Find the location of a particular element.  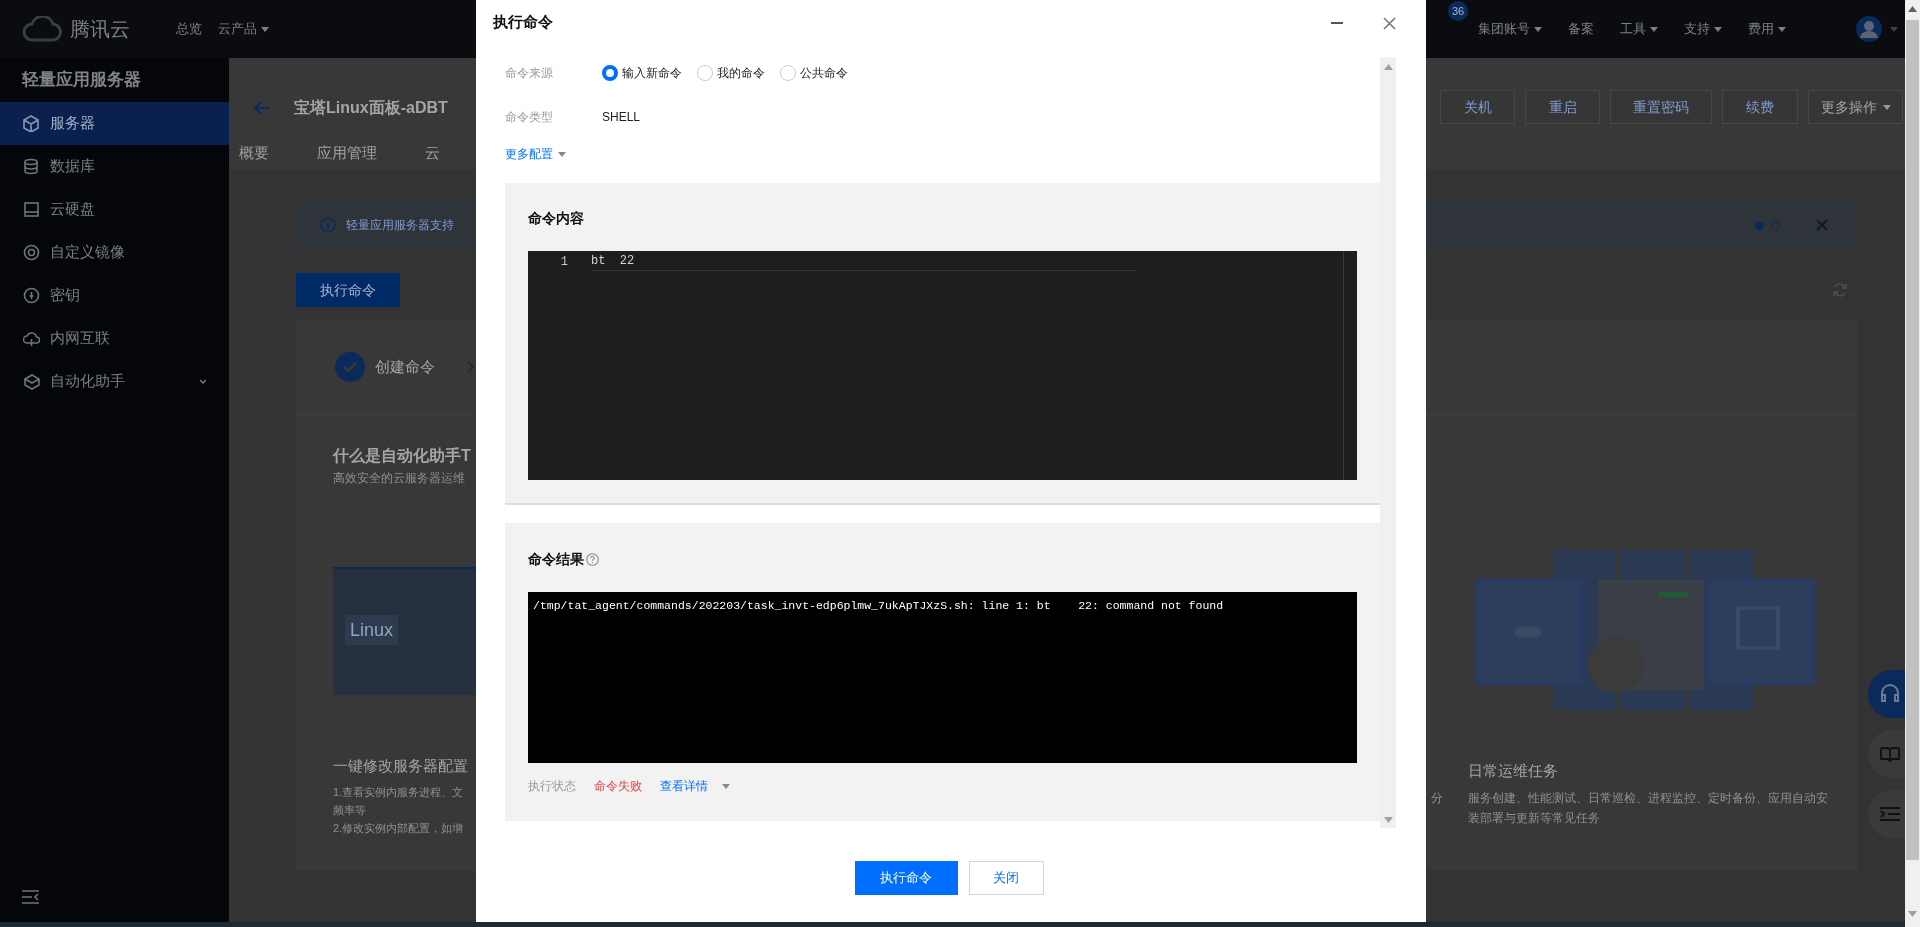

line-number: 1 is located at coordinates (563, 262).